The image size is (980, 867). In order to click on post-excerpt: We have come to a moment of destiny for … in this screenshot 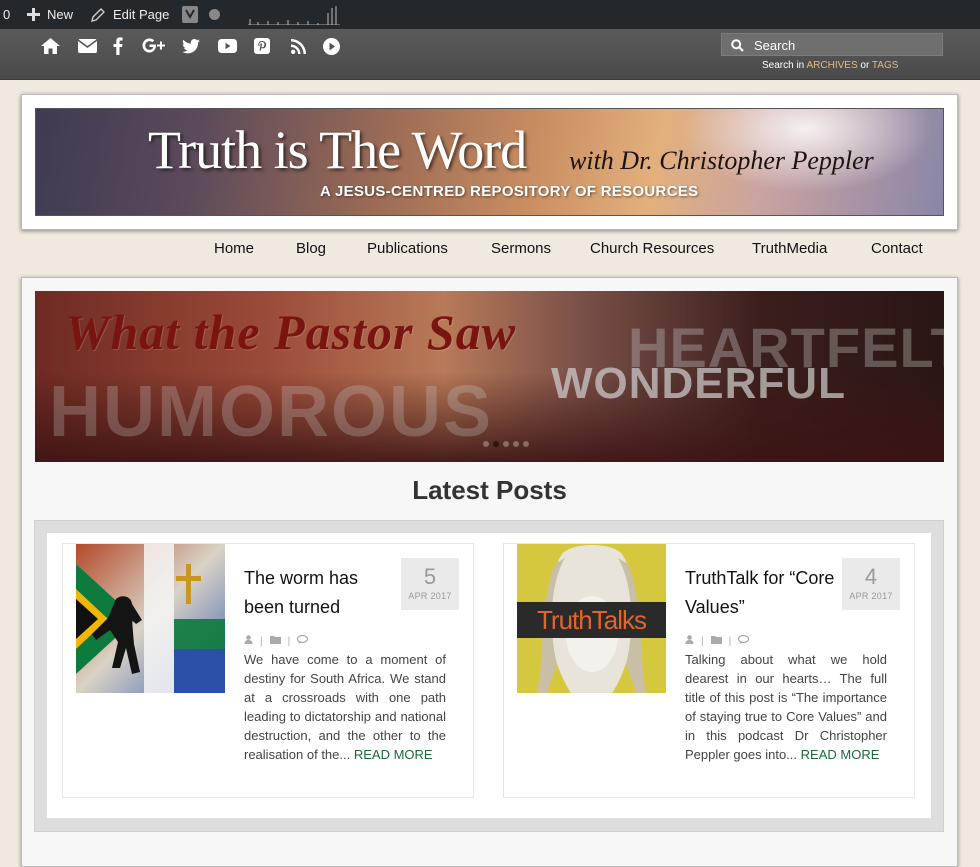, I will do `click(345, 707)`.